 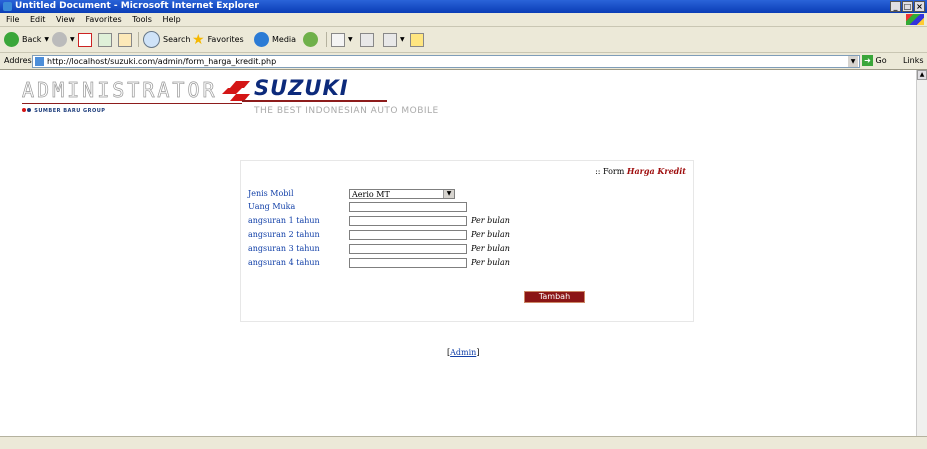 What do you see at coordinates (59, 39) in the screenshot?
I see `forward-arrow-icon` at bounding box center [59, 39].